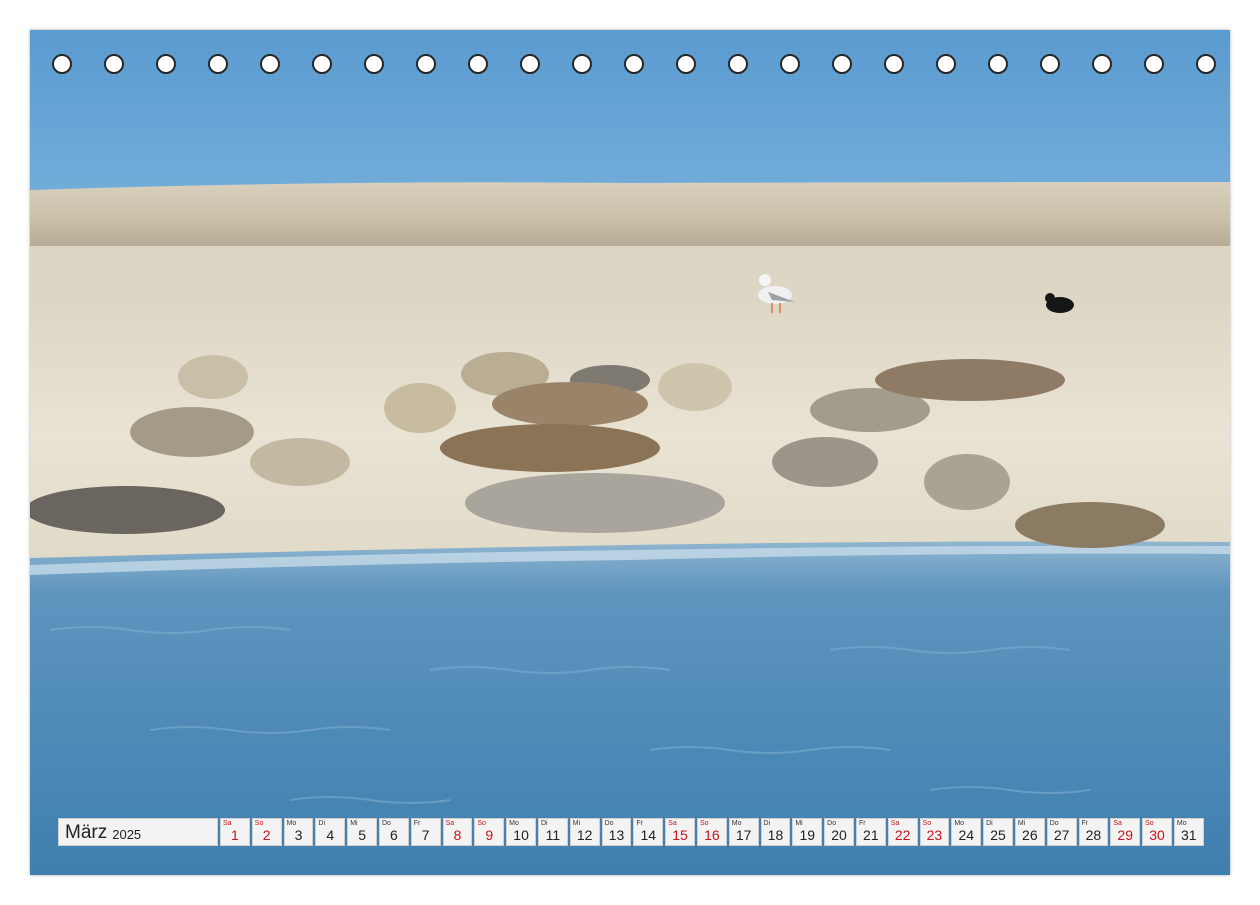 Image resolution: width=1260 pixels, height=905 pixels. What do you see at coordinates (966, 835) in the screenshot?
I see `day-number: 24` at bounding box center [966, 835].